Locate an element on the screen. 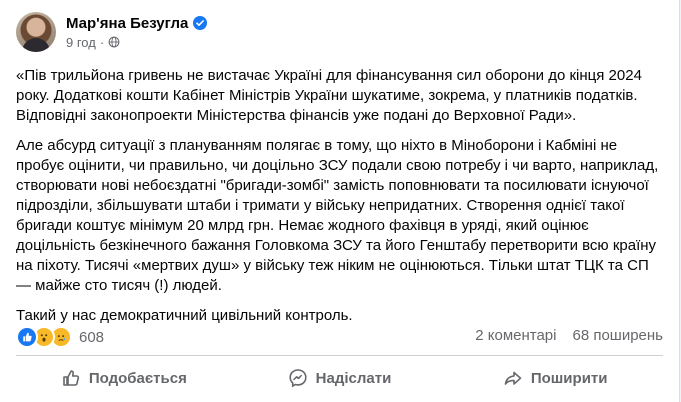 The height and width of the screenshot is (402, 681). author-name: Мар'яна Безугла is located at coordinates (127, 23).